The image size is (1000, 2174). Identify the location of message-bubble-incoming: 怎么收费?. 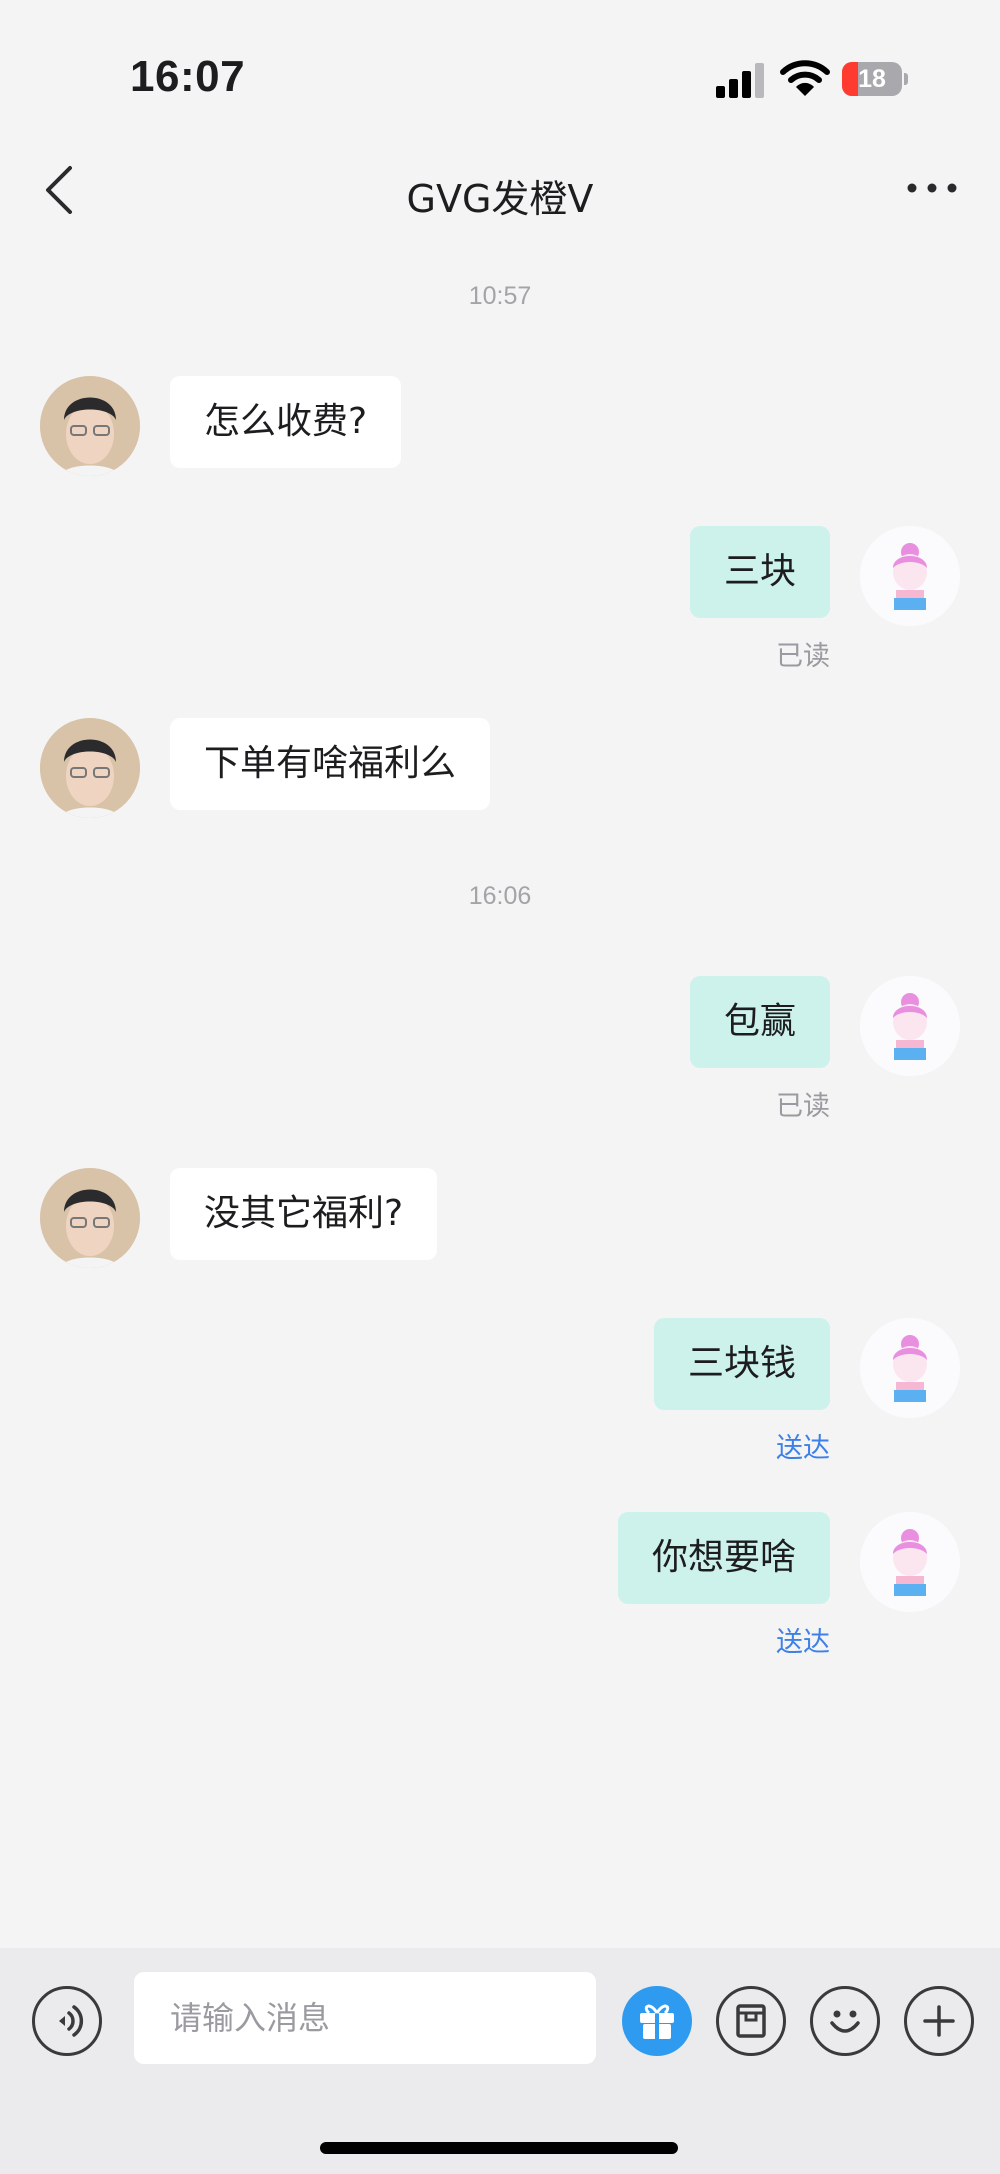
(286, 422).